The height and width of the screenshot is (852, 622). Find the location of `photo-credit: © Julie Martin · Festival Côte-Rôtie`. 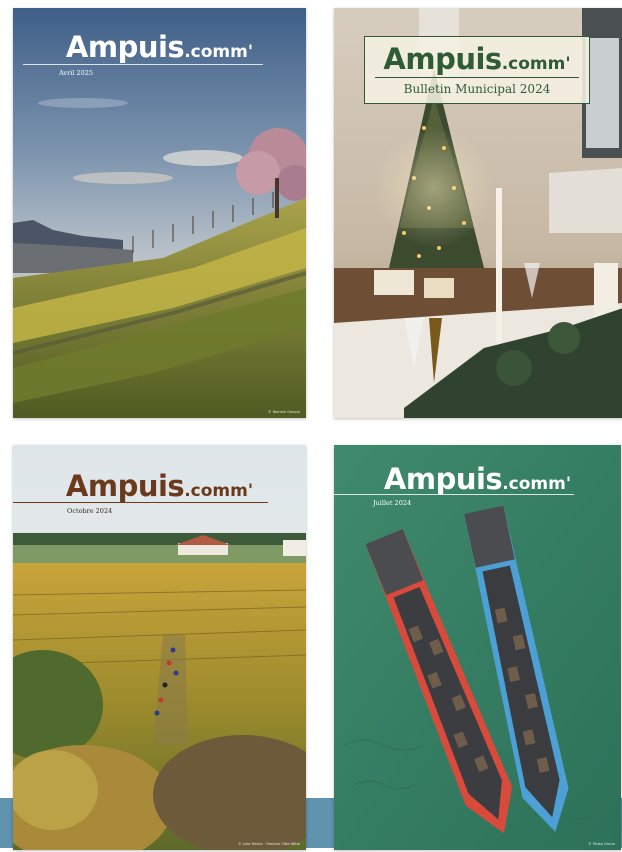

photo-credit: © Julie Martin · Festival Côte-Rôtie is located at coordinates (269, 844).